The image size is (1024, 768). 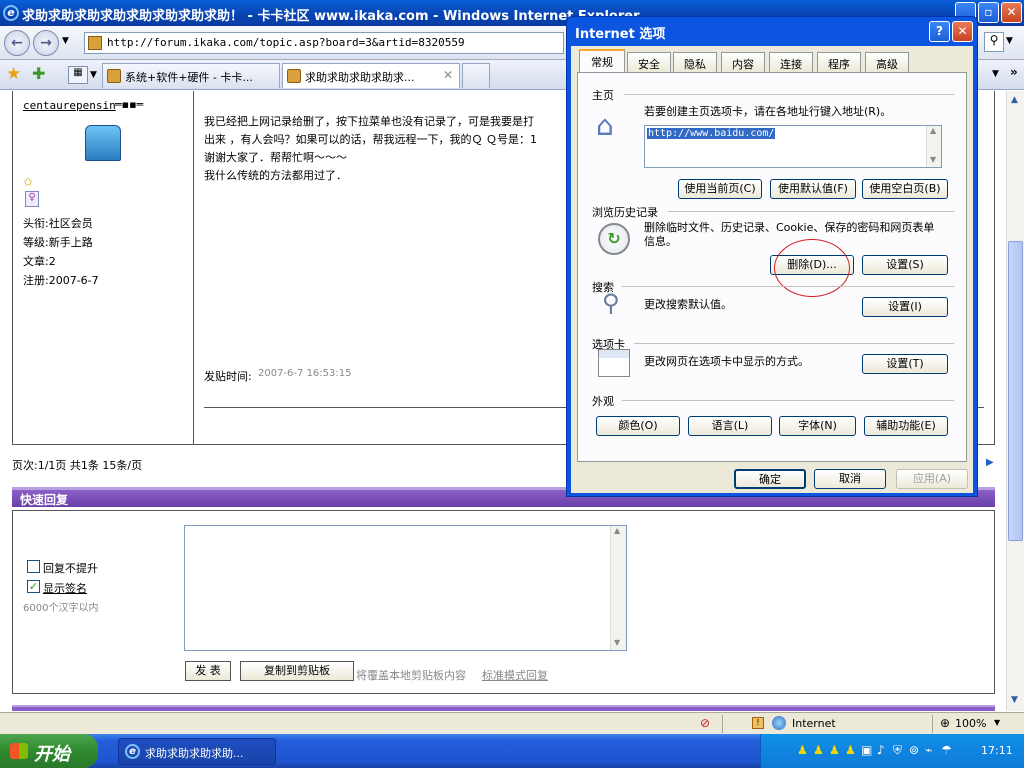 What do you see at coordinates (17, 43) in the screenshot?
I see `back-button: ←` at bounding box center [17, 43].